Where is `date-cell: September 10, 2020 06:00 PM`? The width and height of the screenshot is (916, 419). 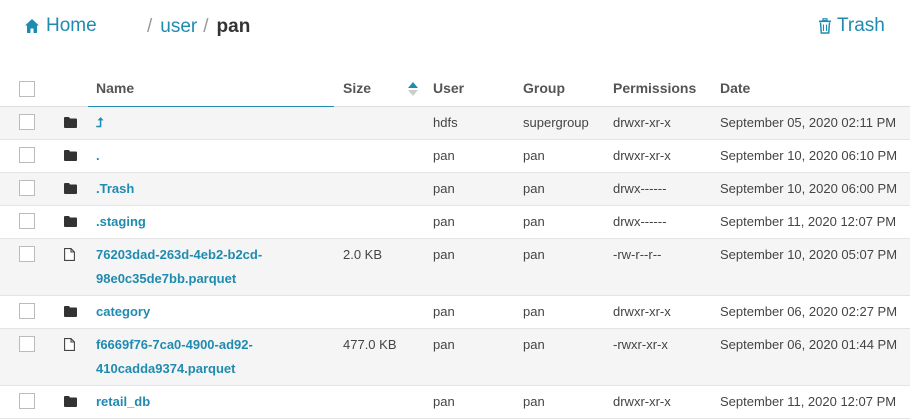 date-cell: September 10, 2020 06:00 PM is located at coordinates (809, 188).